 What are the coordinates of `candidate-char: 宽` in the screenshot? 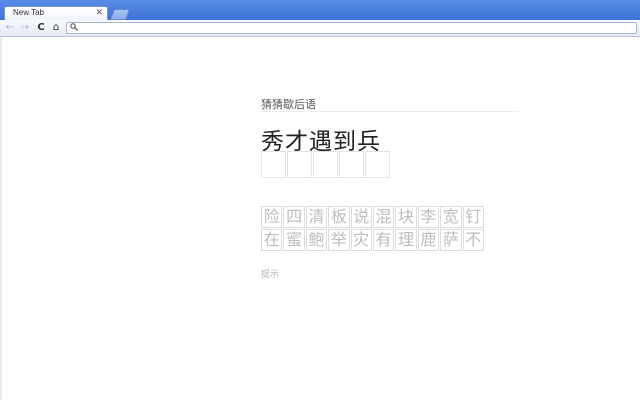 It's located at (451, 217).